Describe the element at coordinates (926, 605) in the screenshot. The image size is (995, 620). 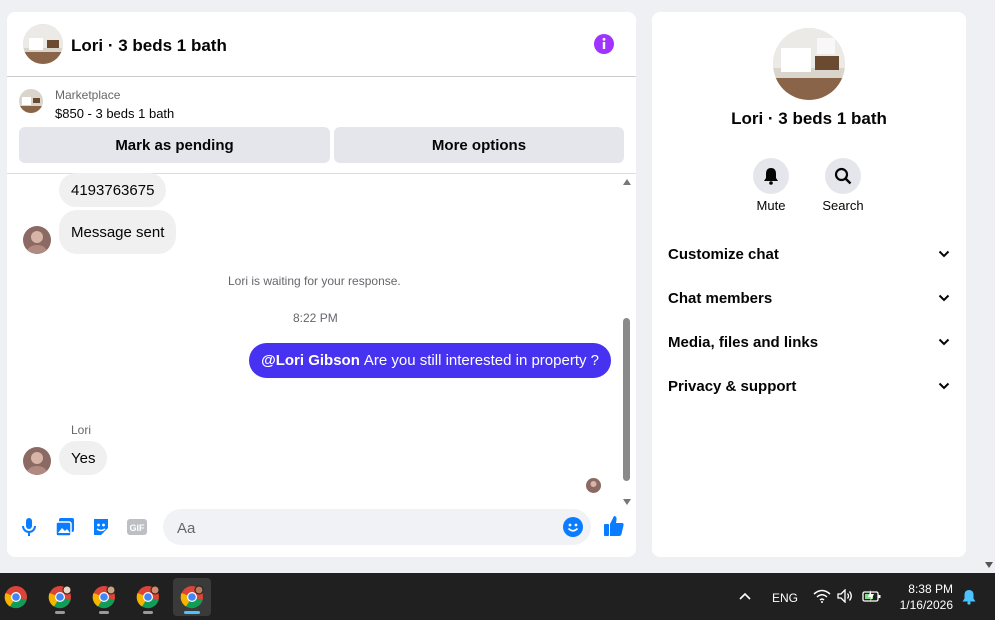
I see `clock-date: 1/16/2026` at that location.